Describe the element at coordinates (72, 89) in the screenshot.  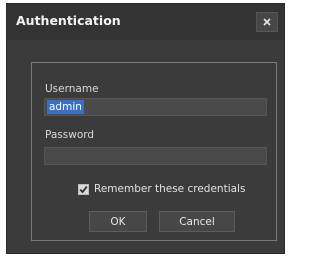
I see `username-label: Username` at that location.